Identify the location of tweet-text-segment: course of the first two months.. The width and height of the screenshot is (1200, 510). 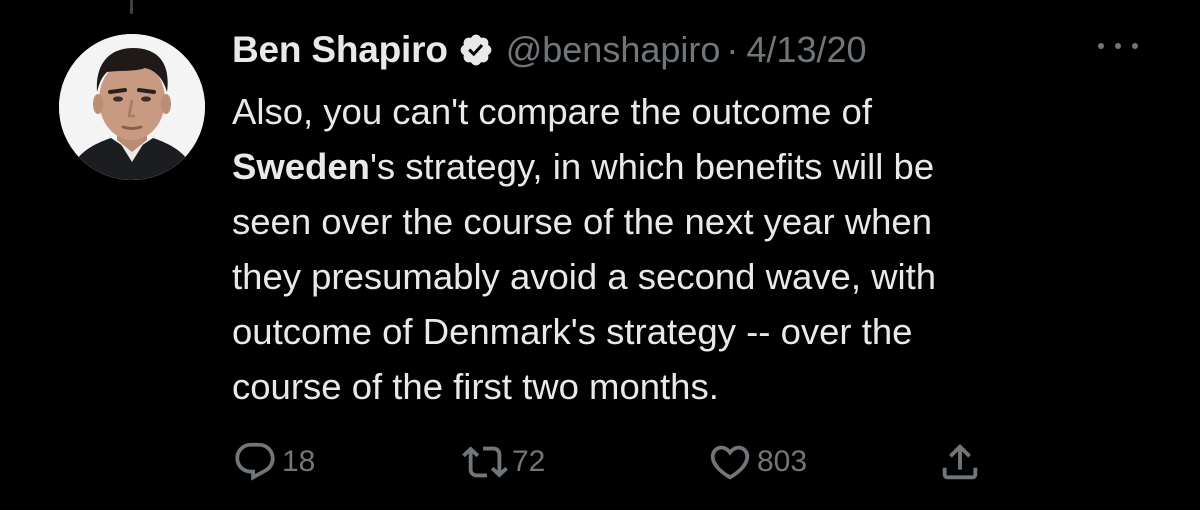
(475, 386).